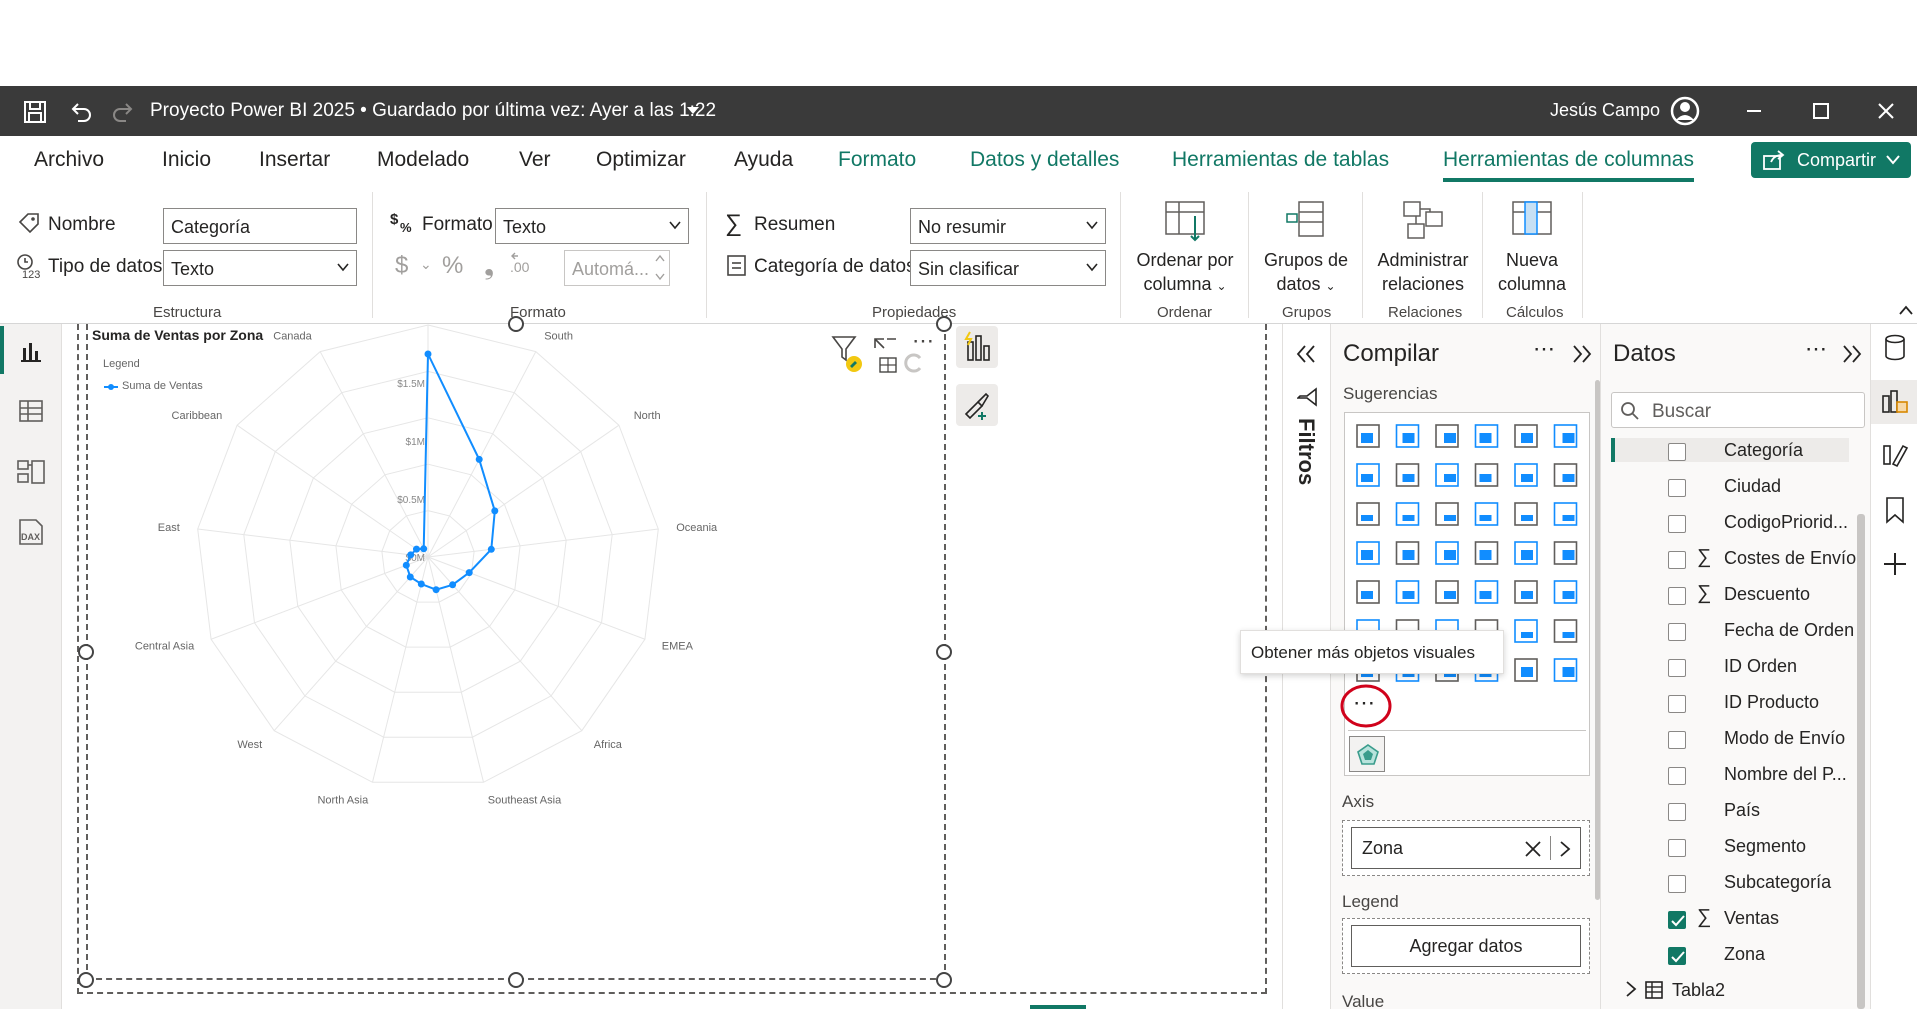 The width and height of the screenshot is (1917, 1009). I want to click on field-item: Segmento, so click(1765, 846).